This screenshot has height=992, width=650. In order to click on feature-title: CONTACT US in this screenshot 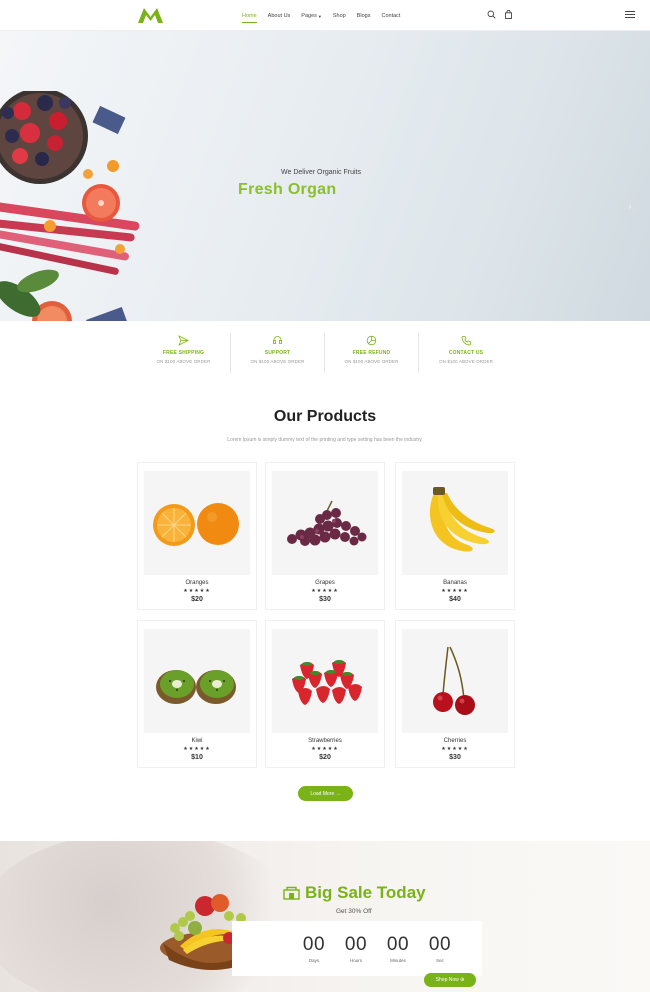, I will do `click(466, 353)`.